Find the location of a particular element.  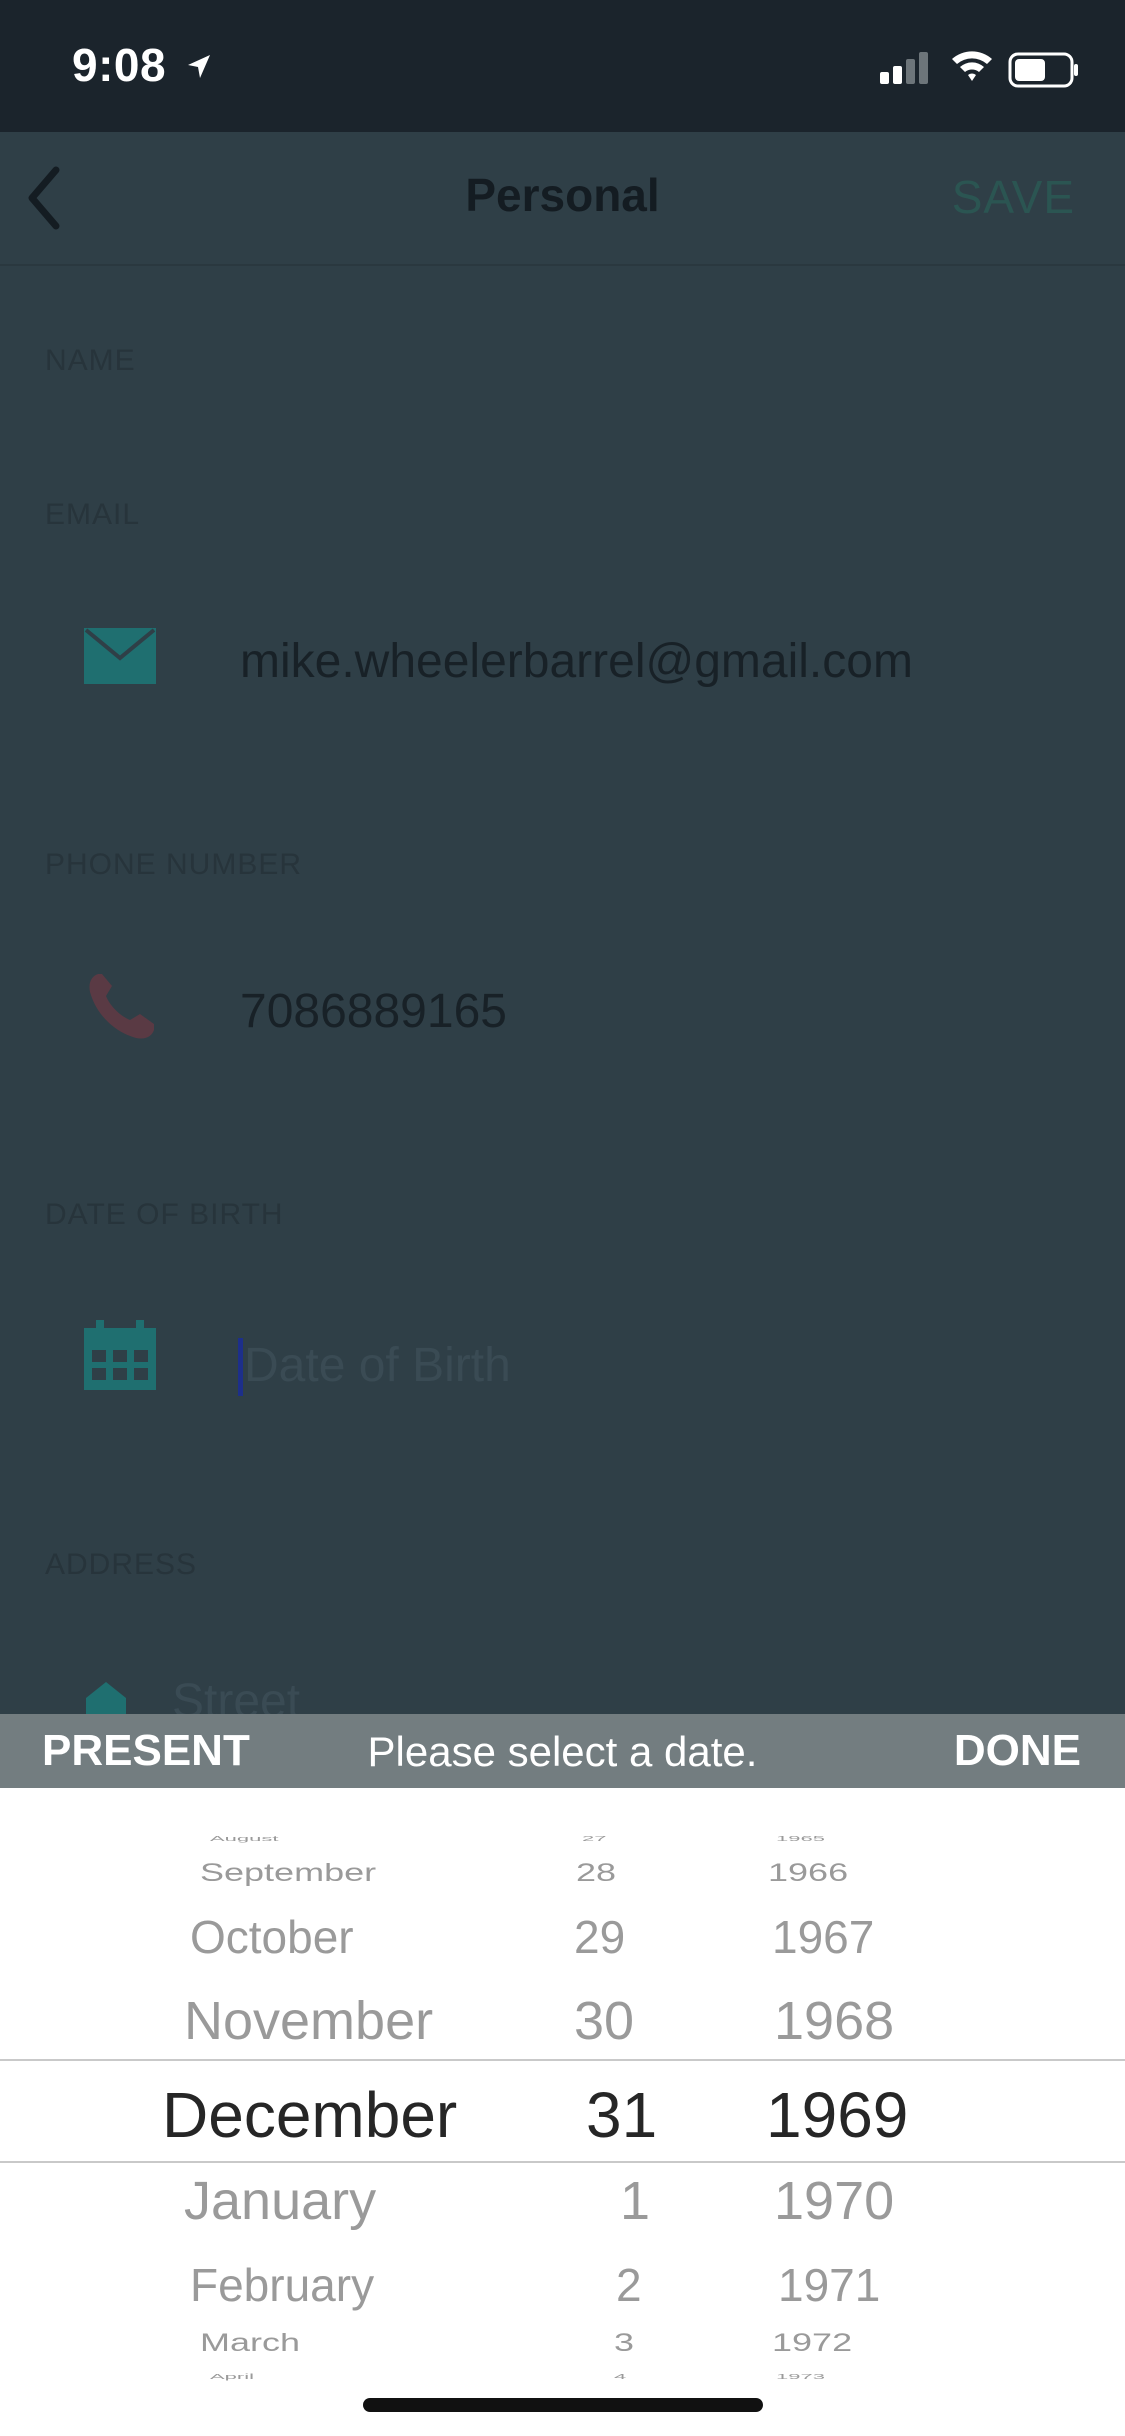

year-option: 1971 is located at coordinates (829, 2285).